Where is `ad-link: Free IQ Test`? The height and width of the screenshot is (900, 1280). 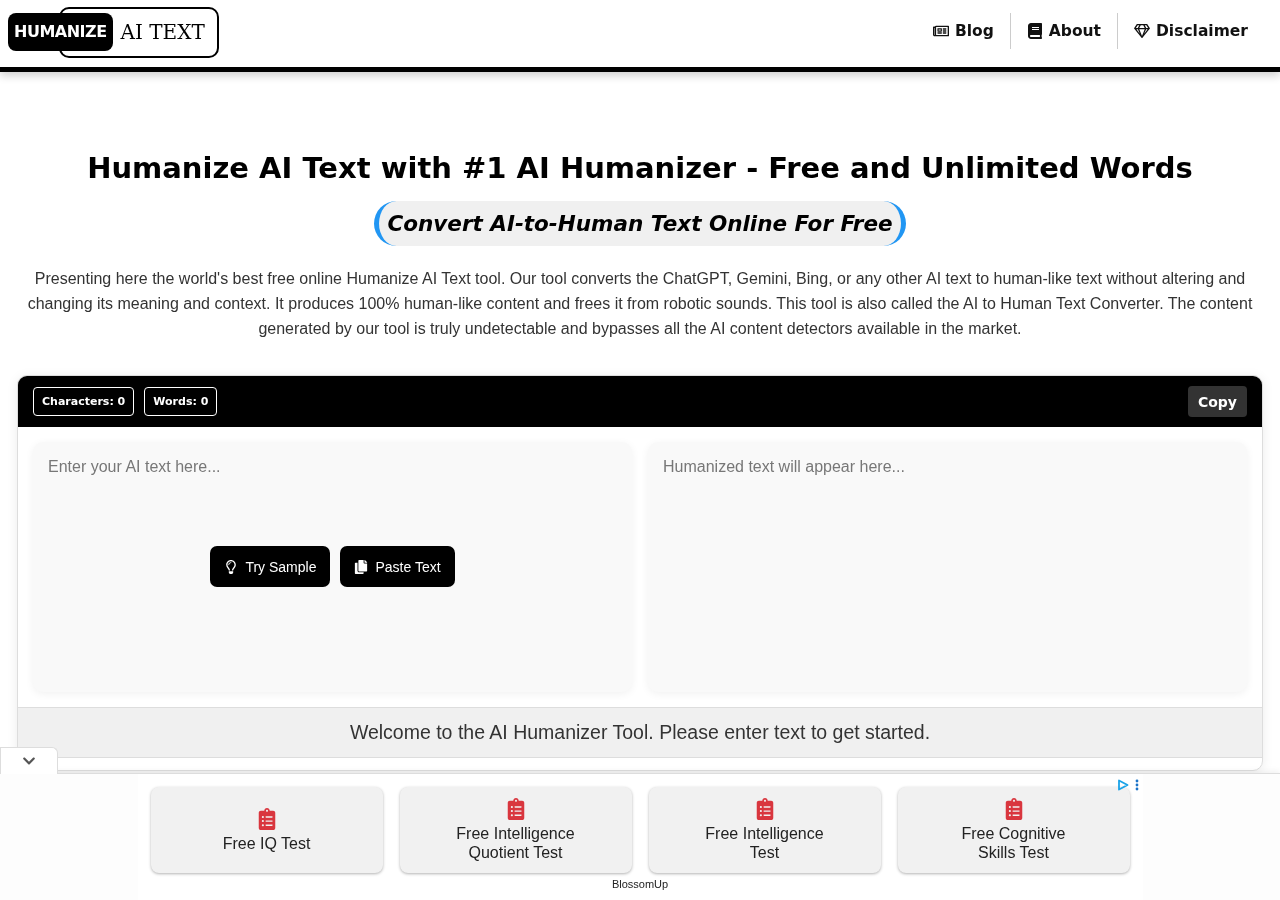
ad-link: Free IQ Test is located at coordinates (266, 830).